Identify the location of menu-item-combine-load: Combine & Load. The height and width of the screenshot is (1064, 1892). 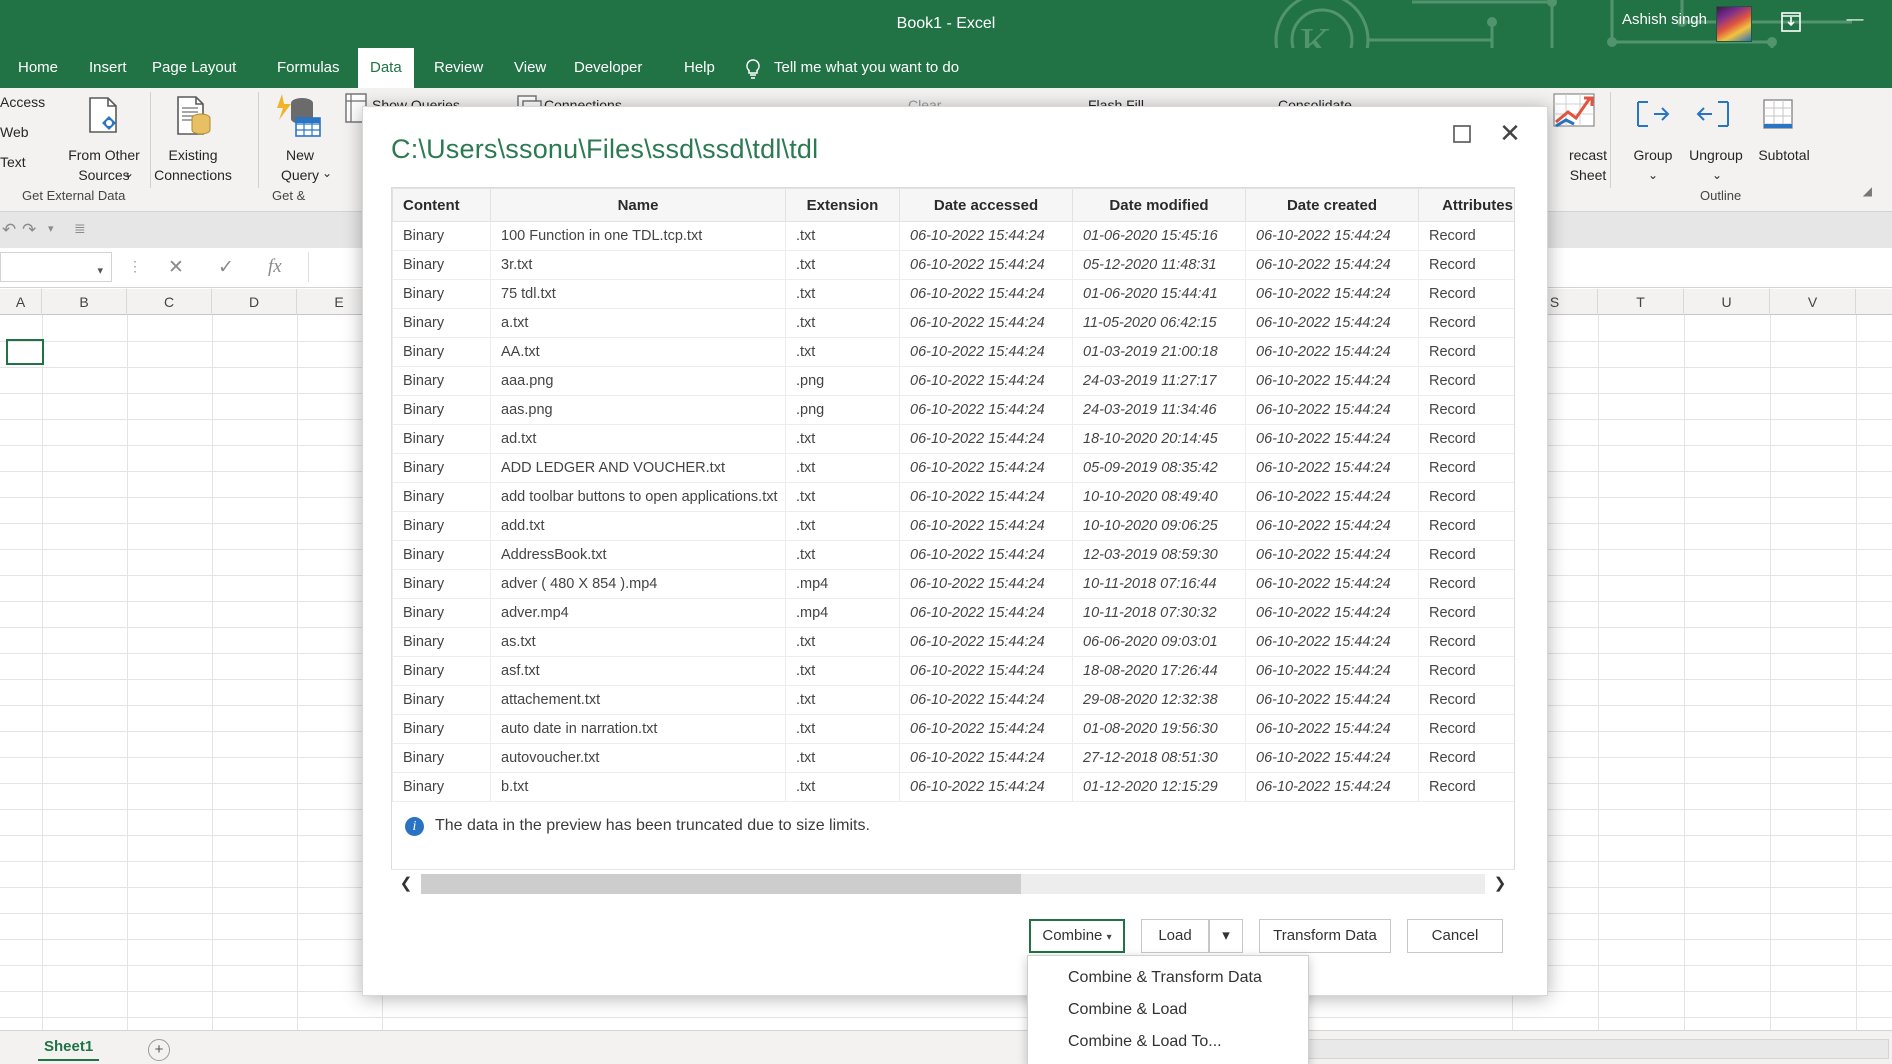
(1168, 1010).